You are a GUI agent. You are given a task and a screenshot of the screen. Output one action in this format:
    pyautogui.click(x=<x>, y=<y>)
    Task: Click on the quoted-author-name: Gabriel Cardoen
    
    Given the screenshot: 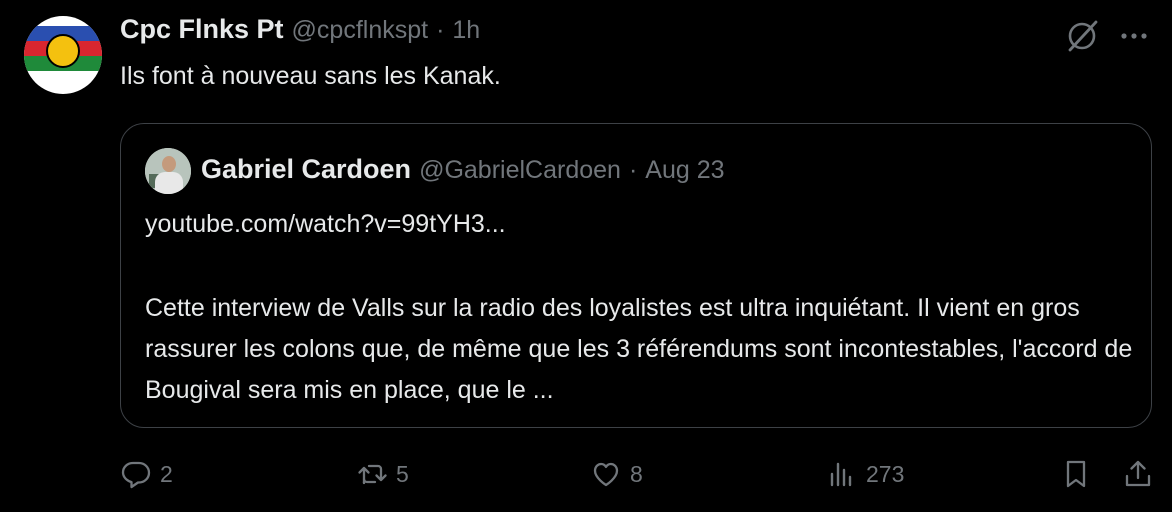 What is the action you would take?
    pyautogui.click(x=306, y=169)
    